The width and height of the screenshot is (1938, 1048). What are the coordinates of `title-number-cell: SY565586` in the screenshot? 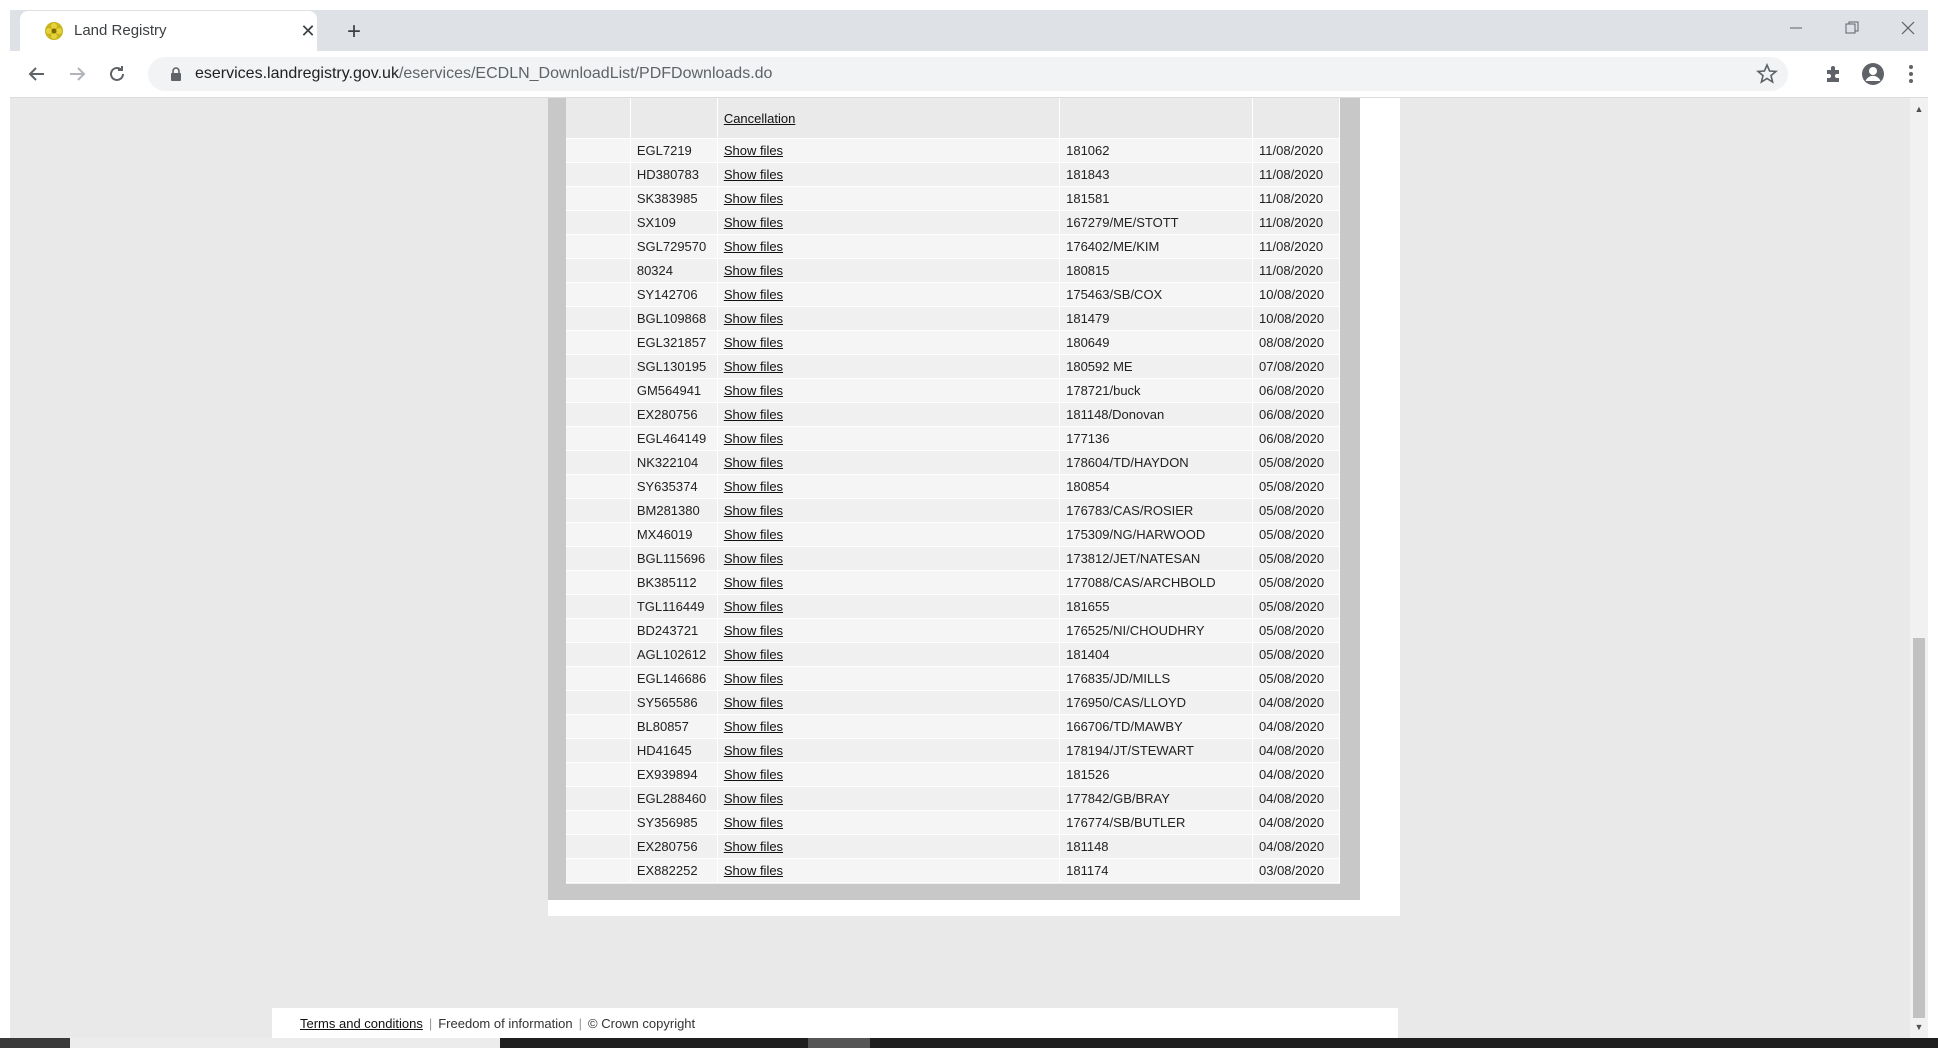 It's located at (674, 702).